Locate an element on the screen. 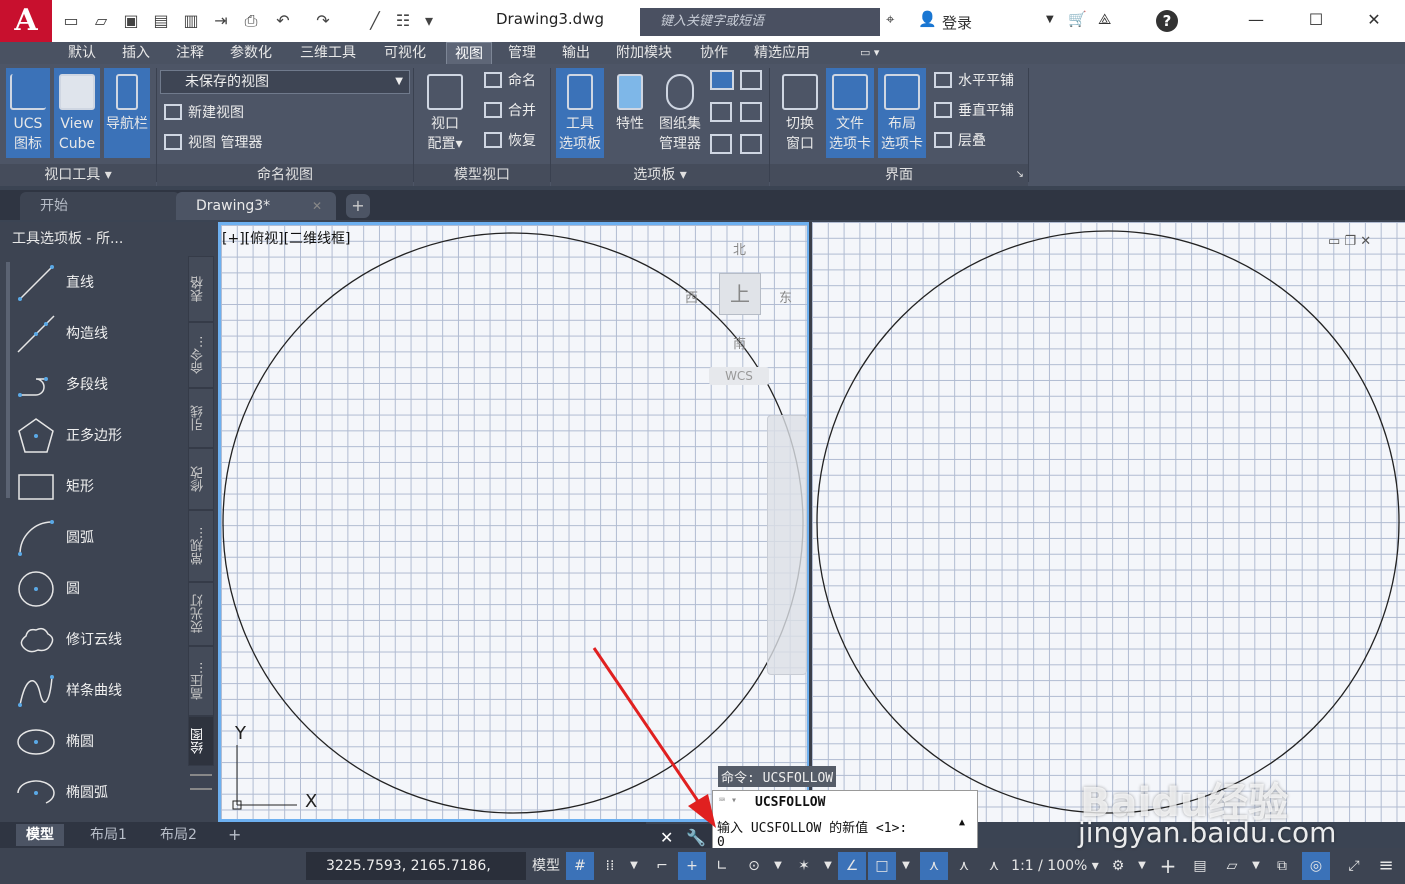  interface-panel-title: 界面 ↘ is located at coordinates (899, 175).